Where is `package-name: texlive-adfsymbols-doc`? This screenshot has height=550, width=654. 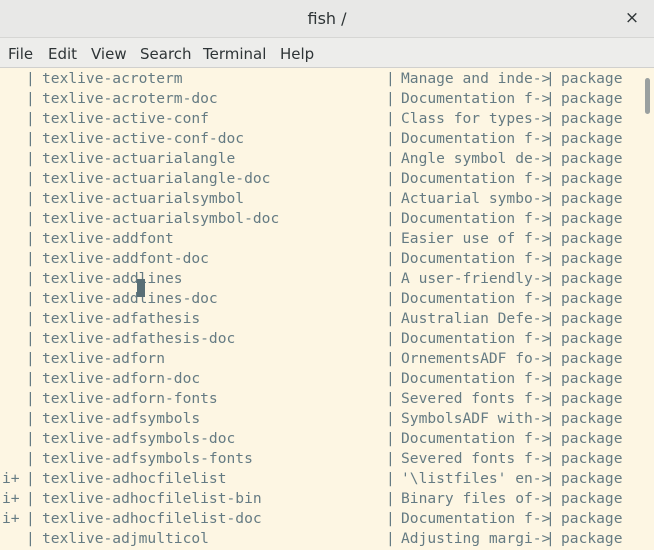 package-name: texlive-adfsymbols-doc is located at coordinates (139, 438).